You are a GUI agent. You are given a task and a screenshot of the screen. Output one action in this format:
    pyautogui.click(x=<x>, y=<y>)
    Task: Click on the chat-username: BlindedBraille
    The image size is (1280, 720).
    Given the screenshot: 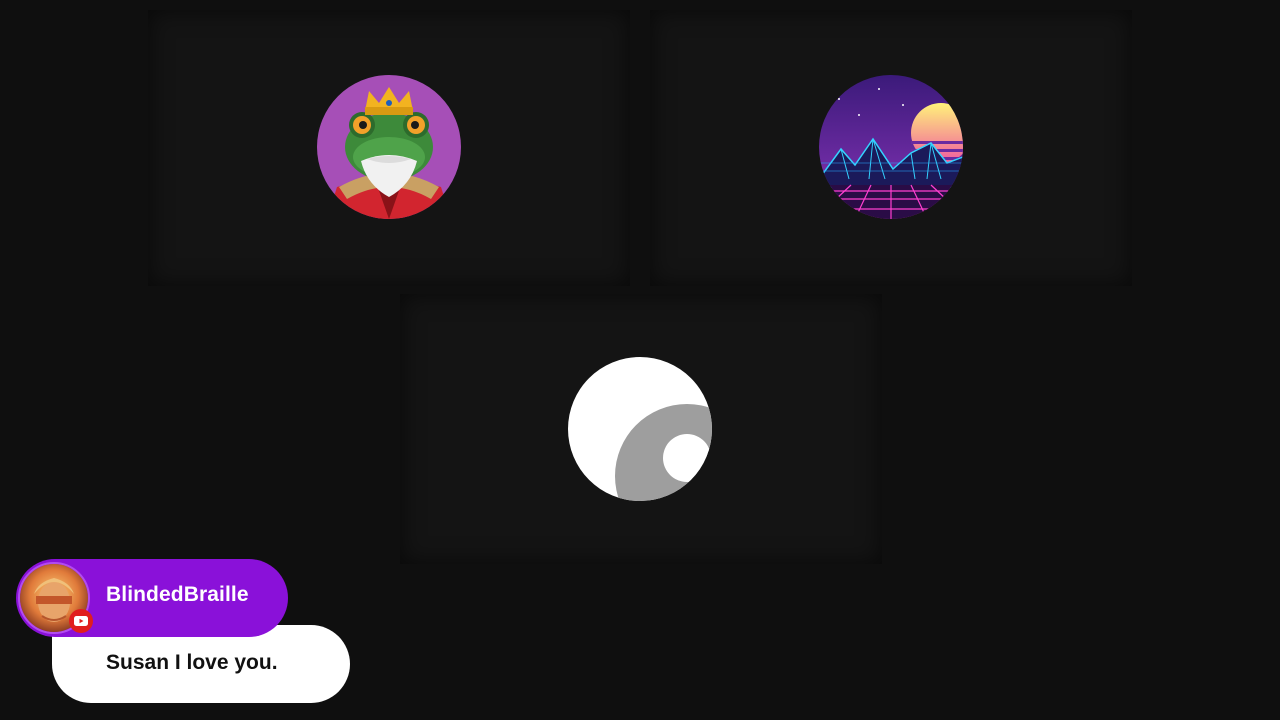 What is the action you would take?
    pyautogui.click(x=177, y=594)
    